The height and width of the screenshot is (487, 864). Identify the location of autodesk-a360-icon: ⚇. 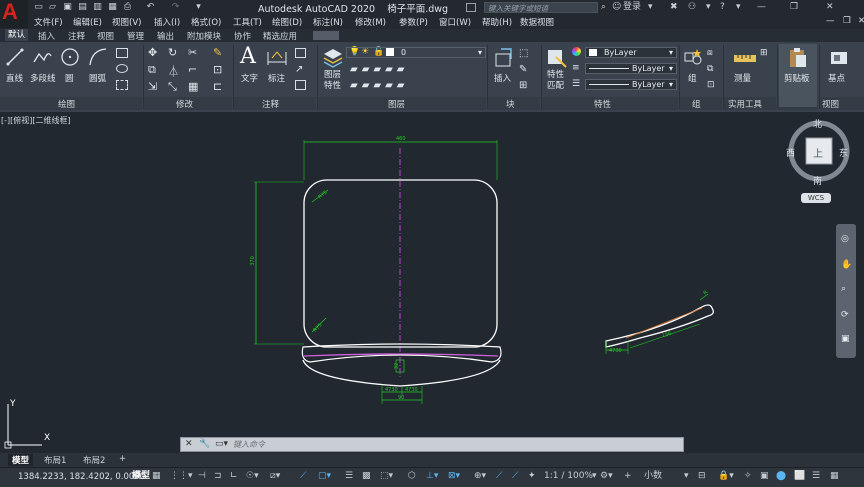
(692, 7).